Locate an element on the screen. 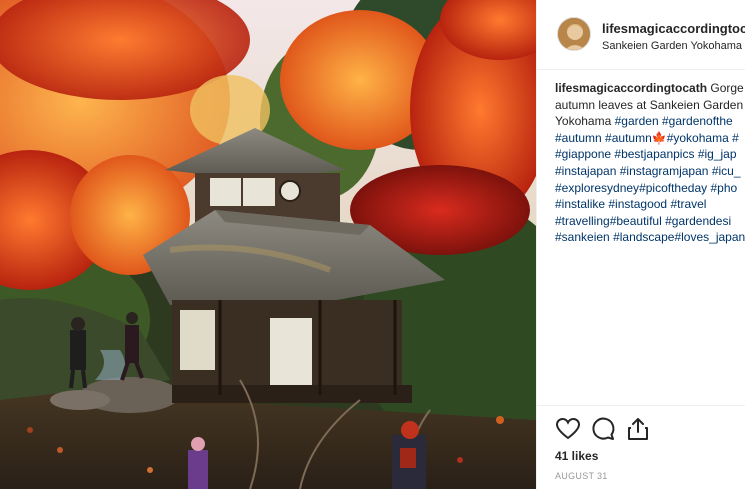 The image size is (745, 489). hashtag-link: #travelling is located at coordinates (582, 221).